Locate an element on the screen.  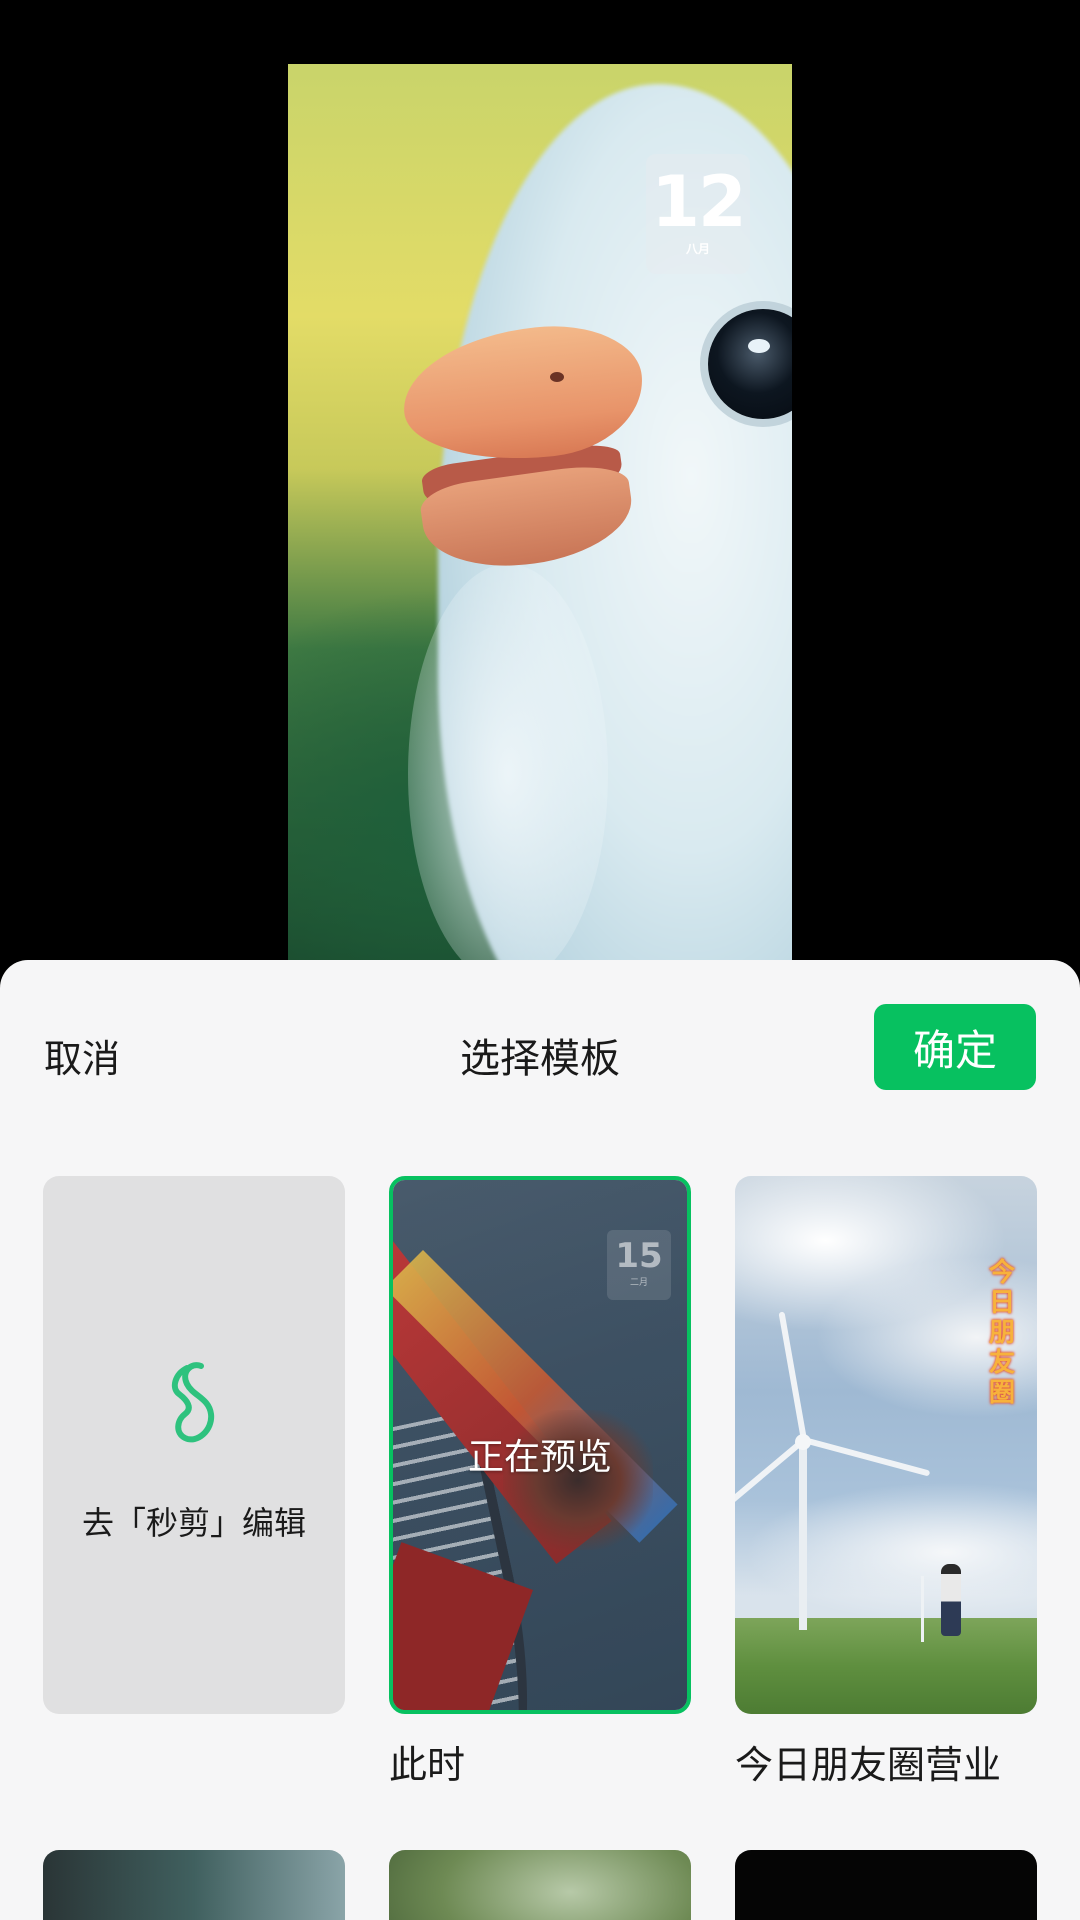
thumbnail-date-widget: 15 二月 is located at coordinates (639, 1265).